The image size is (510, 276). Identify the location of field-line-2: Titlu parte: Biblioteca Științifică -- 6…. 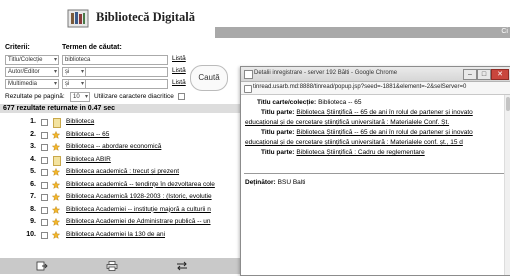
(367, 112).